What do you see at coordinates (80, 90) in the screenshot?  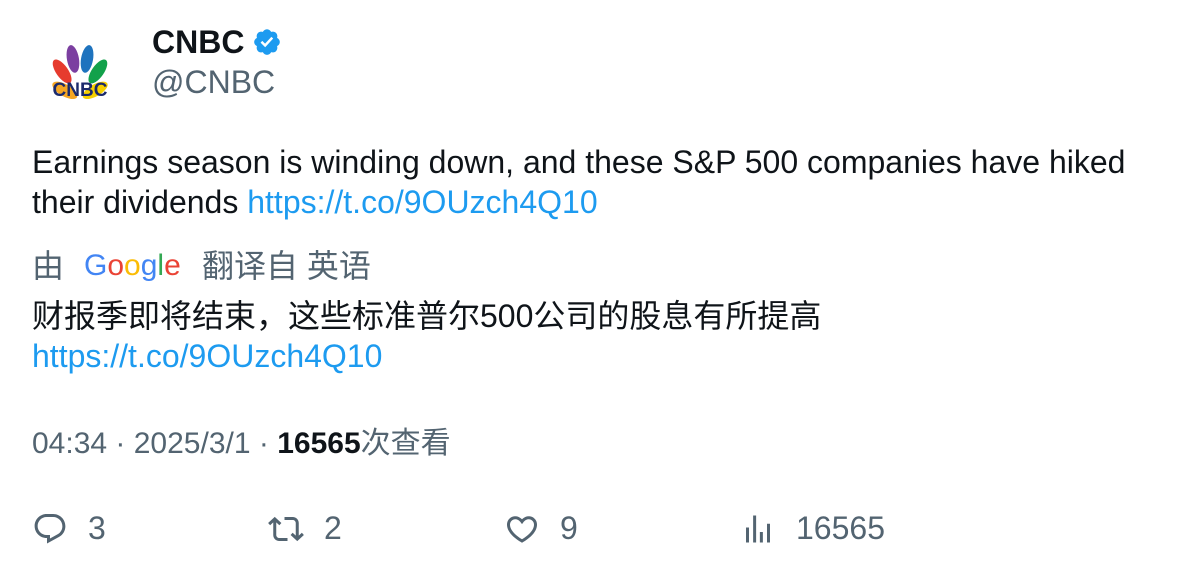 I see `svg-text: CNBC` at bounding box center [80, 90].